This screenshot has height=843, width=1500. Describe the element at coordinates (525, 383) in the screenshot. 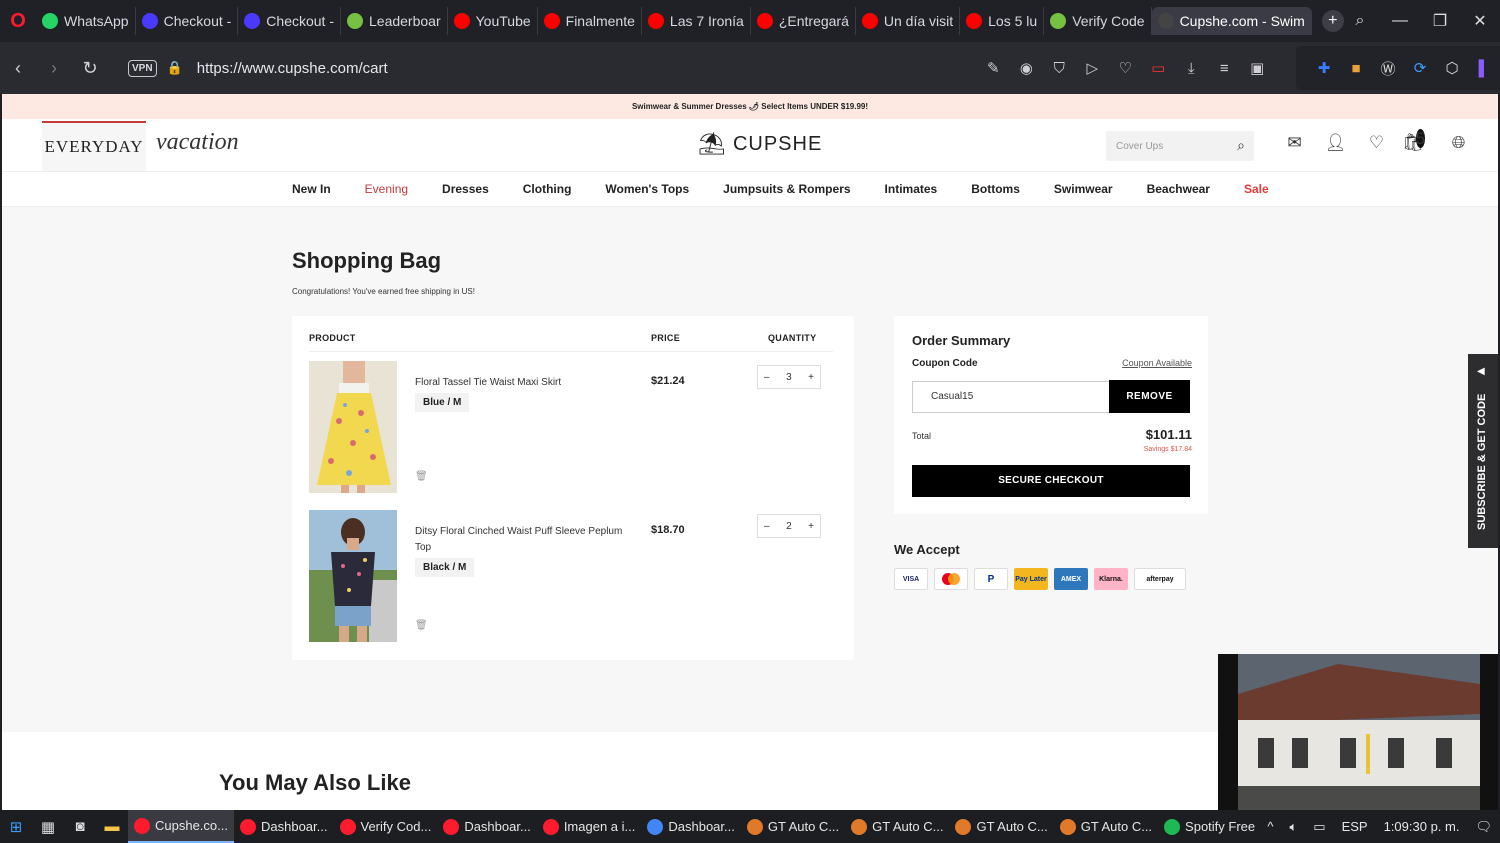

I see `product-name: Floral Tassel Tie Waist Maxi Skirt` at that location.